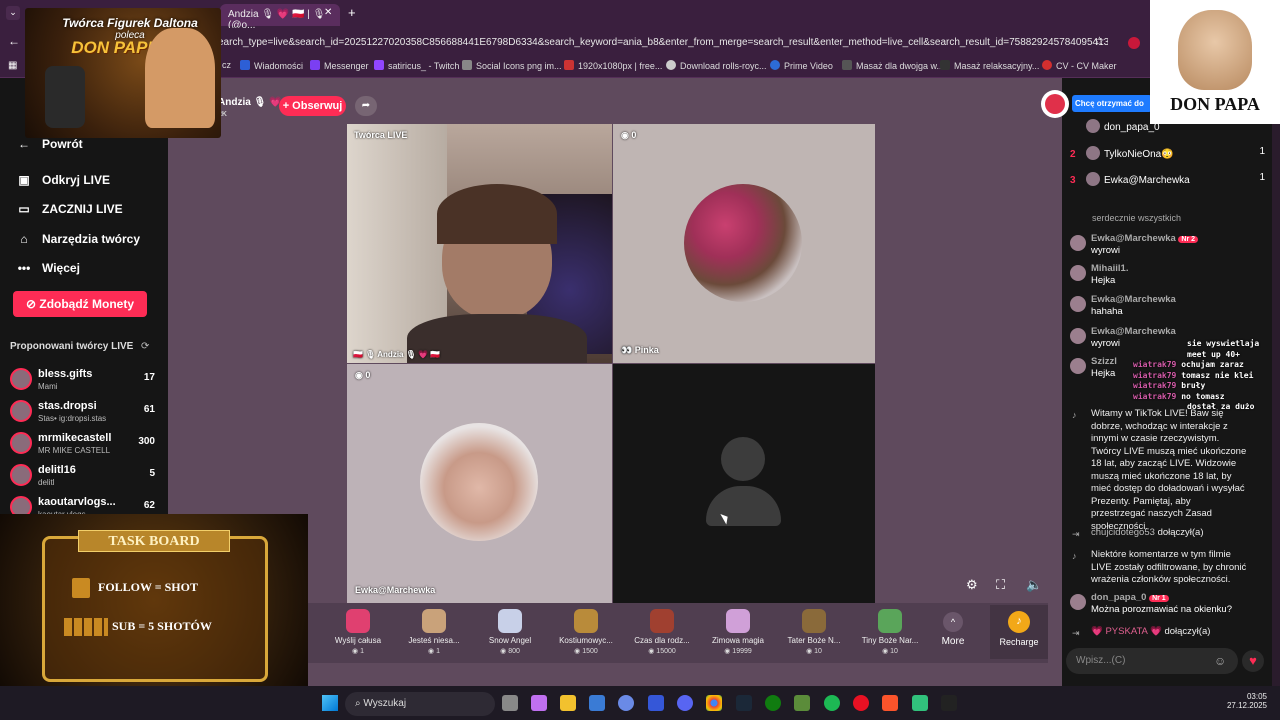 The height and width of the screenshot is (720, 1280). Describe the element at coordinates (685, 703) in the screenshot. I see `discord-icon` at that location.